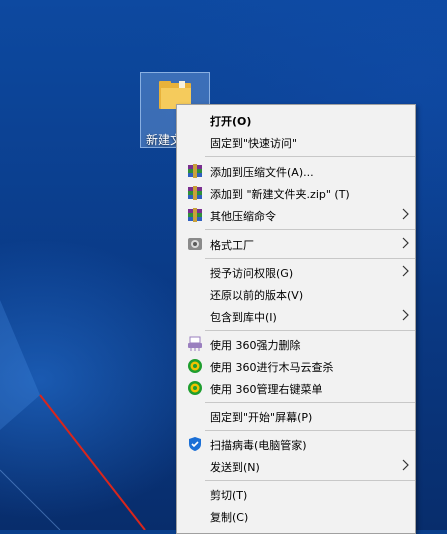  I want to click on menu-item-restore-previous: 还原以前的版本(V), so click(296, 294).